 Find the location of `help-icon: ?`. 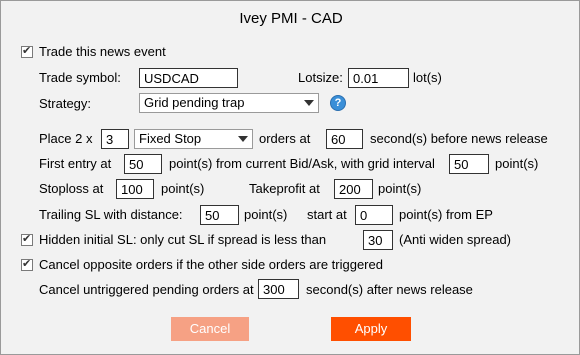

help-icon: ? is located at coordinates (338, 103).